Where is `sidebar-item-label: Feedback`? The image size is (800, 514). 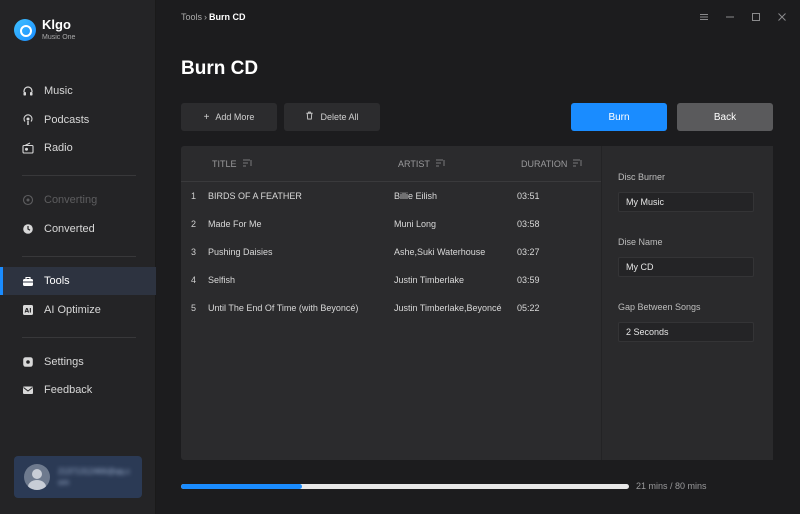 sidebar-item-label: Feedback is located at coordinates (68, 390).